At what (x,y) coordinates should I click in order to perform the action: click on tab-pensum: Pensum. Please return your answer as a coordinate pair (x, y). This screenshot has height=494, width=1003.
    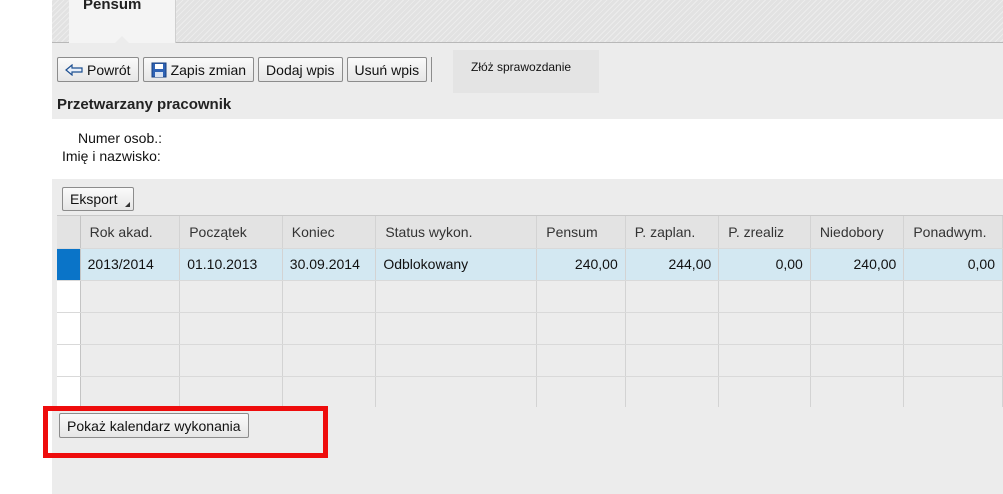
    Looking at the image, I should click on (122, 21).